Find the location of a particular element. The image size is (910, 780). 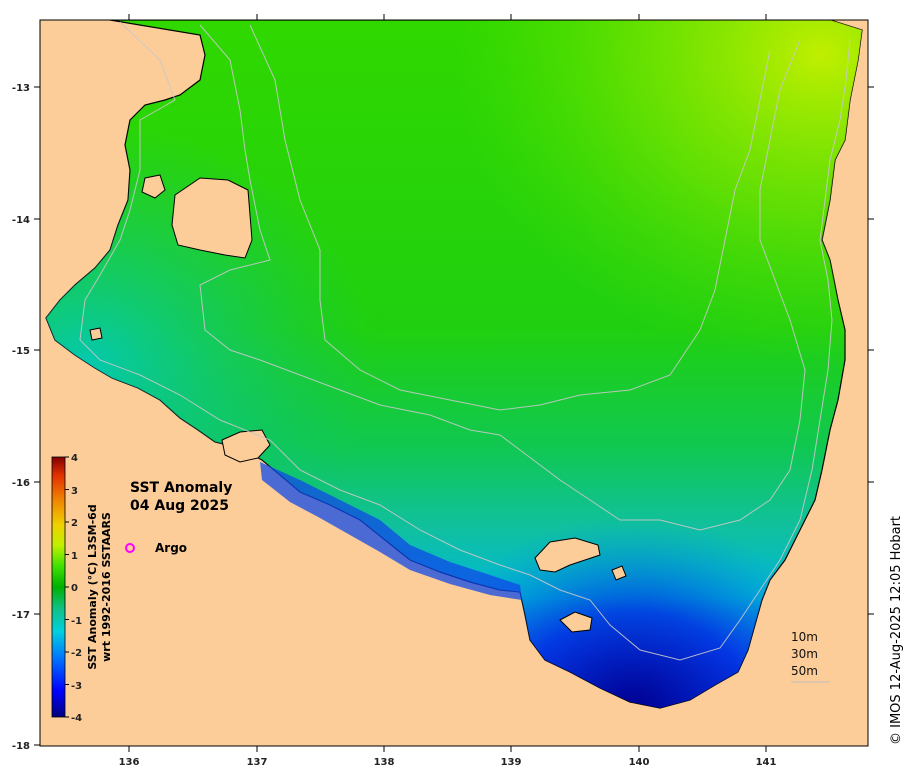

colorbar-tick-label: 3 is located at coordinates (74, 491).